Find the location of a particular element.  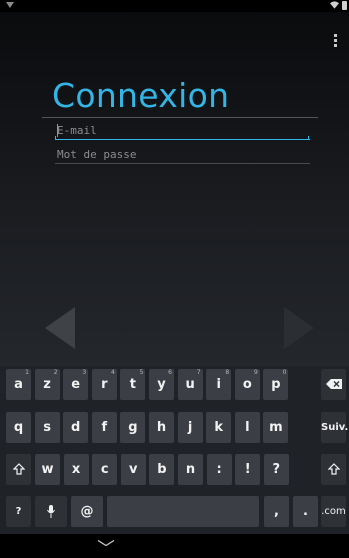

backspace-icon is located at coordinates (333, 384).